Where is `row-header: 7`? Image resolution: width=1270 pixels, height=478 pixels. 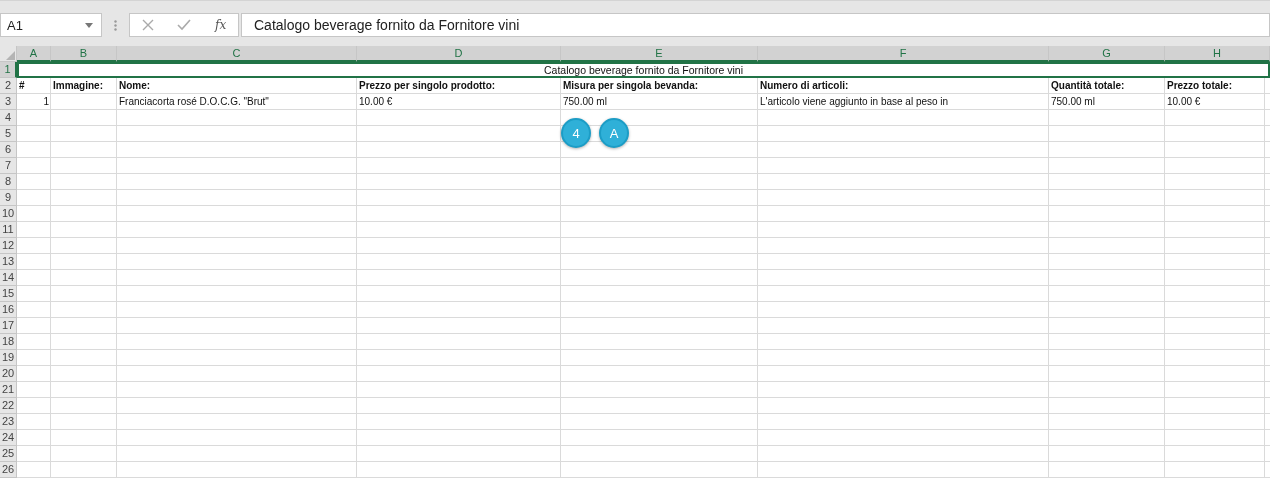
row-header: 7 is located at coordinates (8, 166).